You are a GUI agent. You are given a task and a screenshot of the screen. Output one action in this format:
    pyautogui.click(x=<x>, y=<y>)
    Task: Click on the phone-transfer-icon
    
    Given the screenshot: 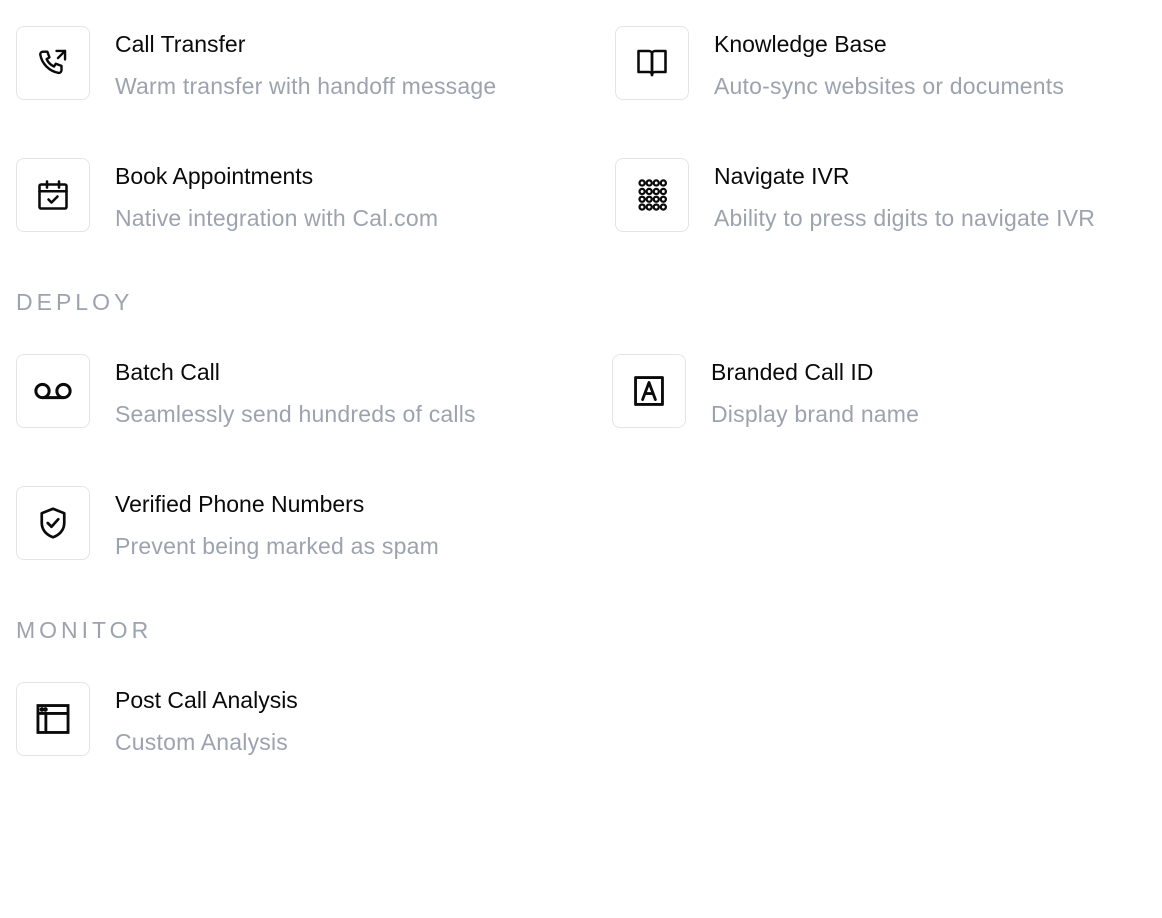 What is the action you would take?
    pyautogui.click(x=53, y=63)
    